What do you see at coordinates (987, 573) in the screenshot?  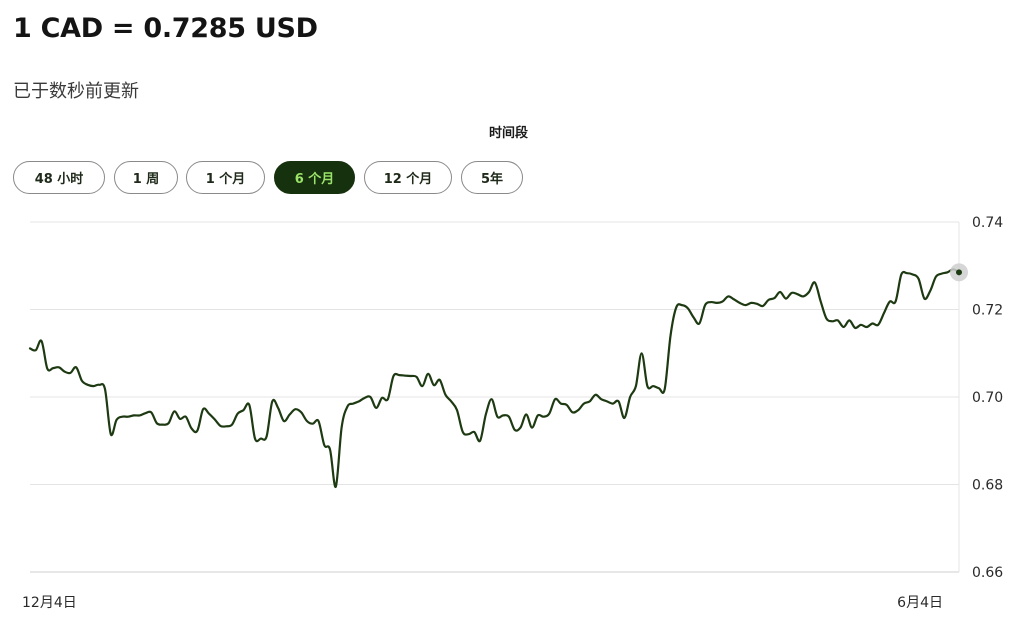 I see `y-tick-label: 0.66` at bounding box center [987, 573].